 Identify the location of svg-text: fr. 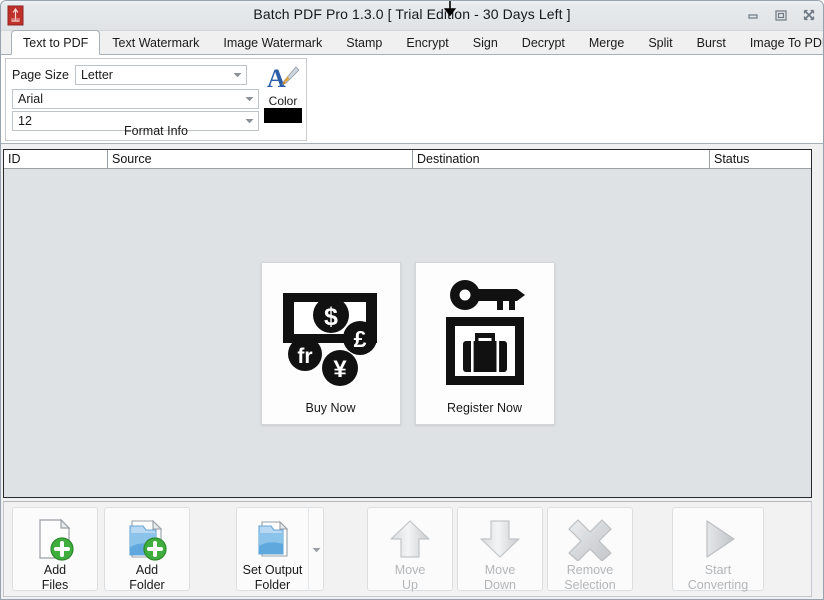
(304, 356).